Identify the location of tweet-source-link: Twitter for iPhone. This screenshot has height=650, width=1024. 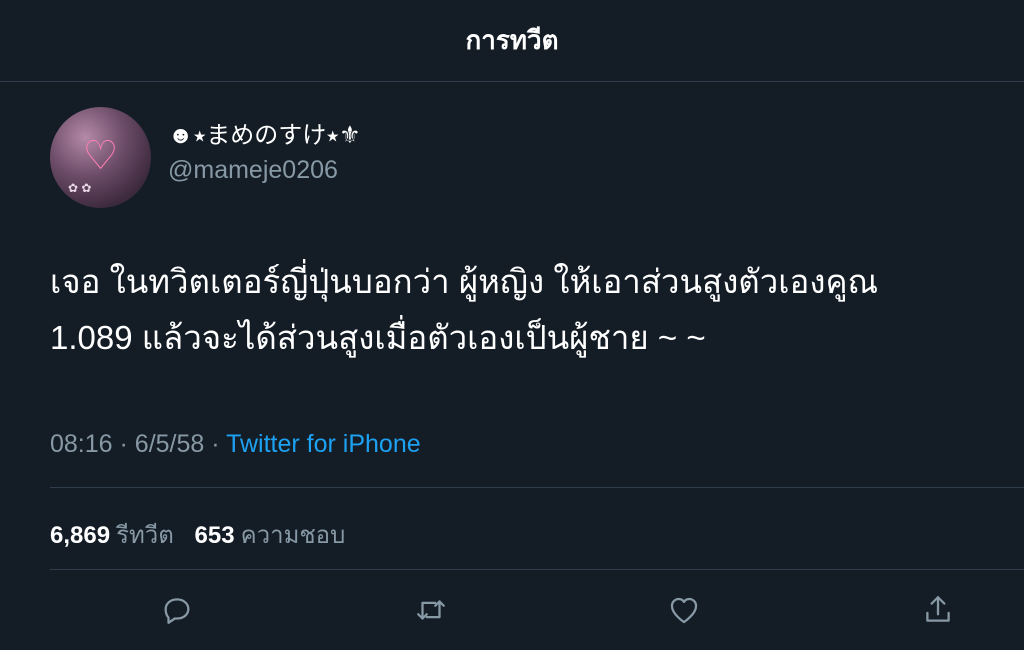
(323, 444).